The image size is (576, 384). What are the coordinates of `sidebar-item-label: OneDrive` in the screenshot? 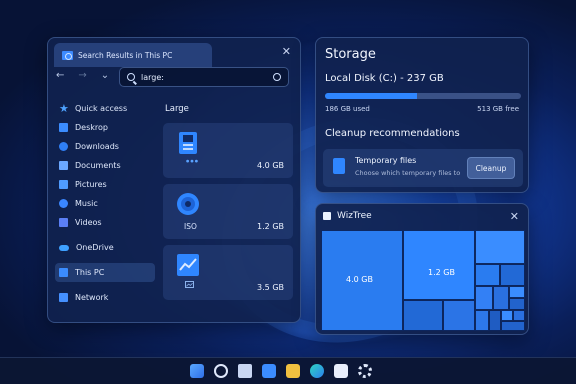 It's located at (95, 247).